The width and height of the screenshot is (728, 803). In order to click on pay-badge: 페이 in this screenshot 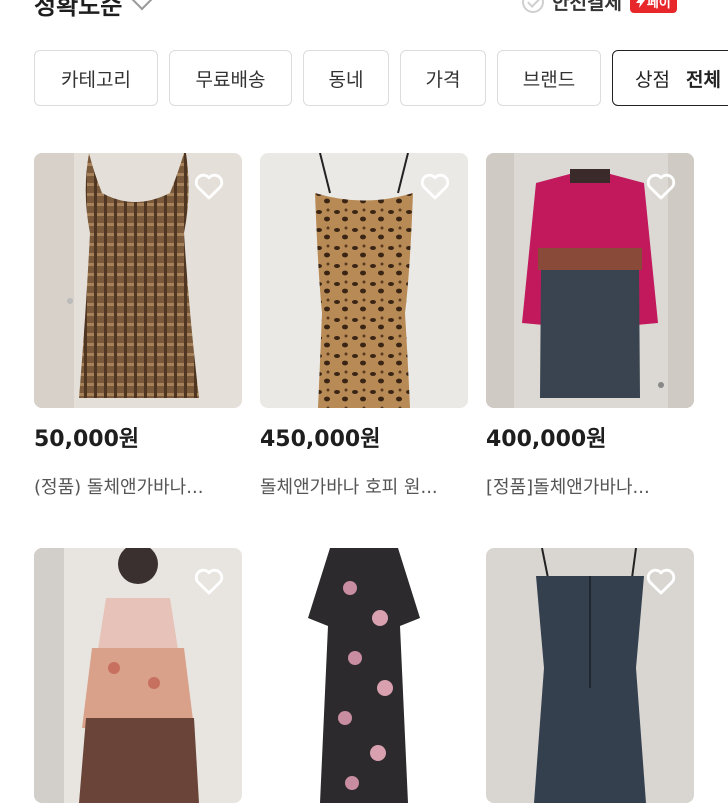, I will do `click(653, 6)`.